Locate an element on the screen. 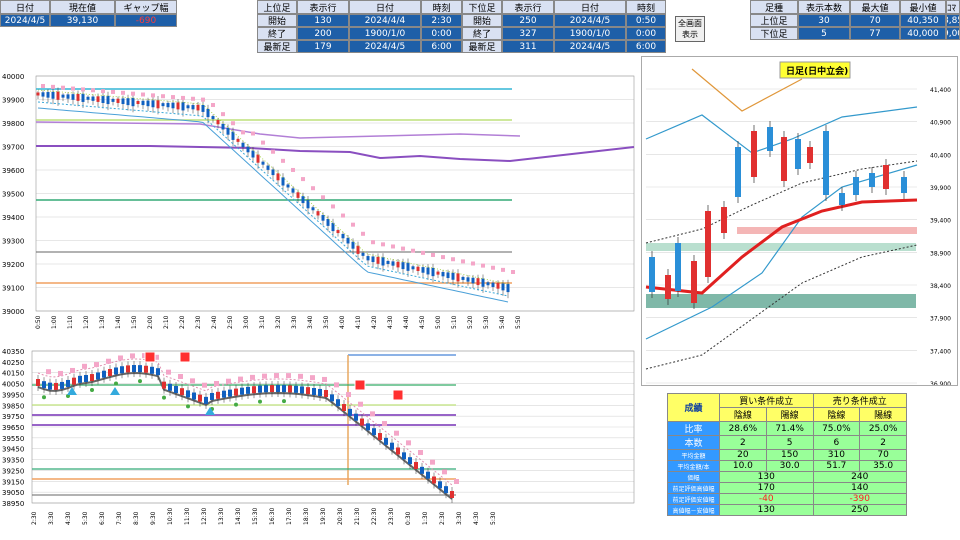 This screenshot has height=540, width=960. x-tick-label: 17:30 is located at coordinates (289, 516).